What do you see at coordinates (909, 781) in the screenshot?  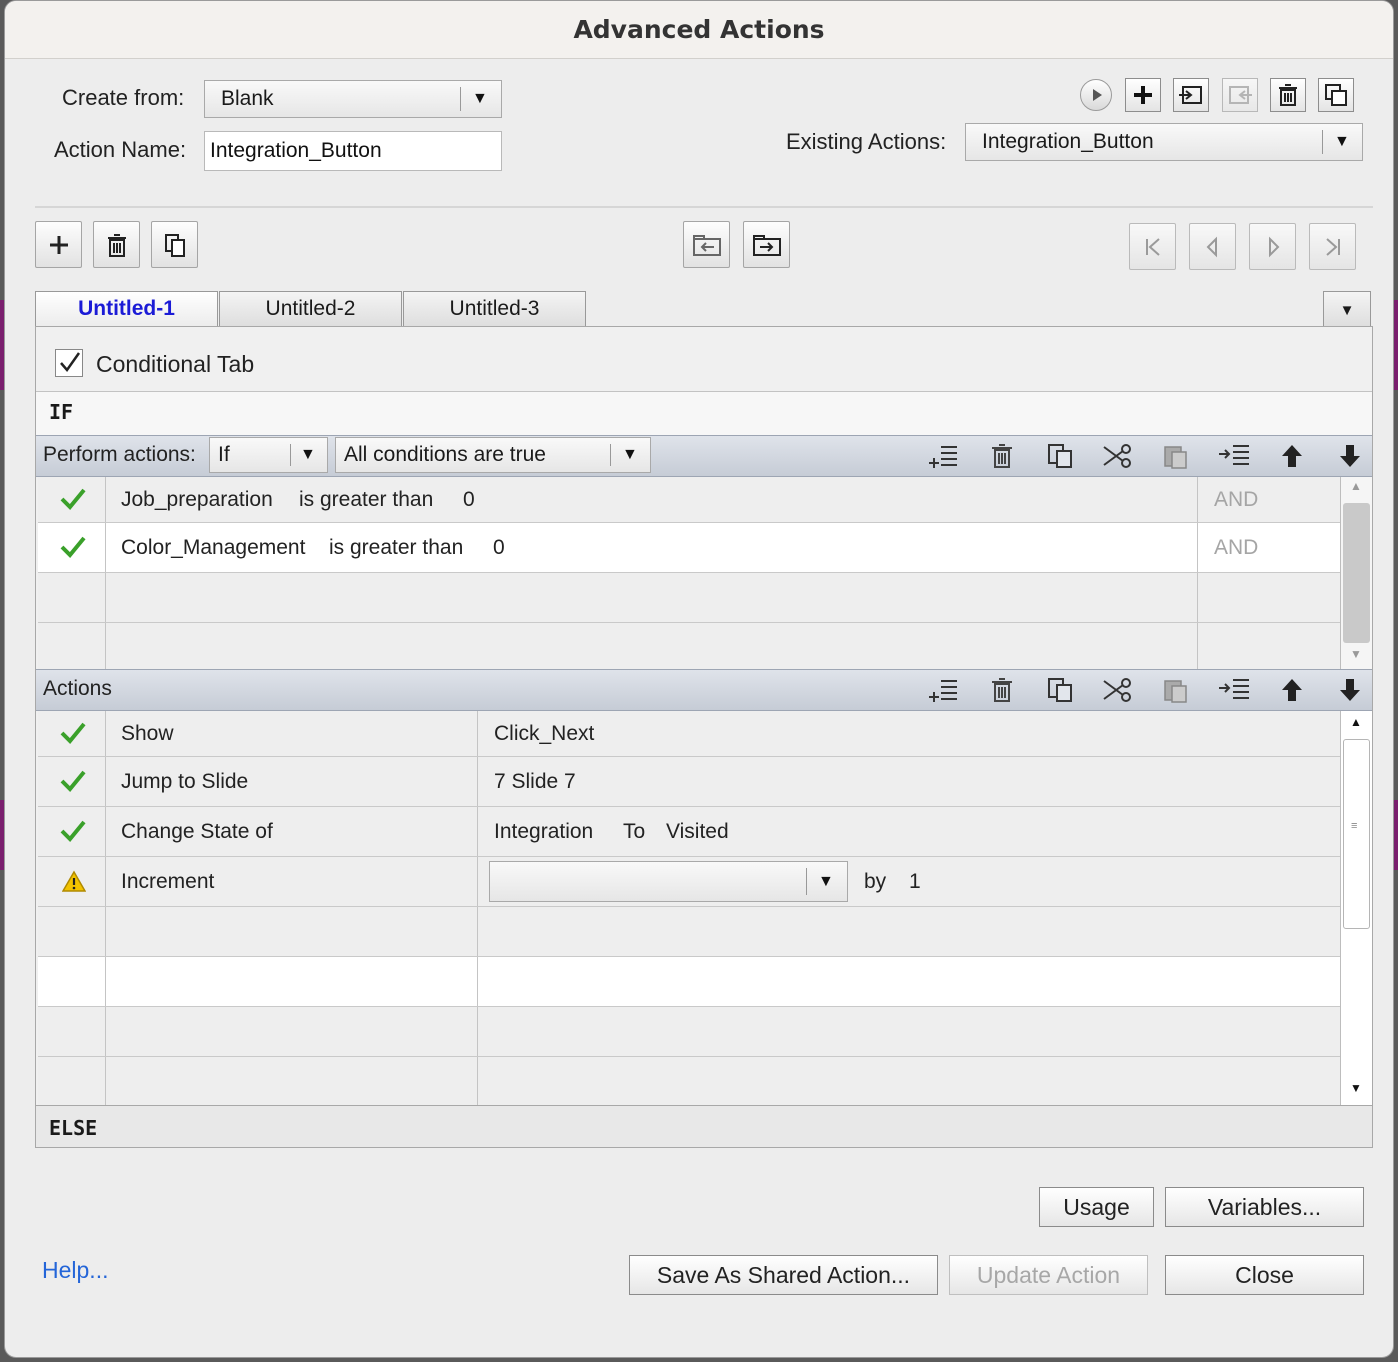 I see `action-target-cell: 7 Slide 7` at bounding box center [909, 781].